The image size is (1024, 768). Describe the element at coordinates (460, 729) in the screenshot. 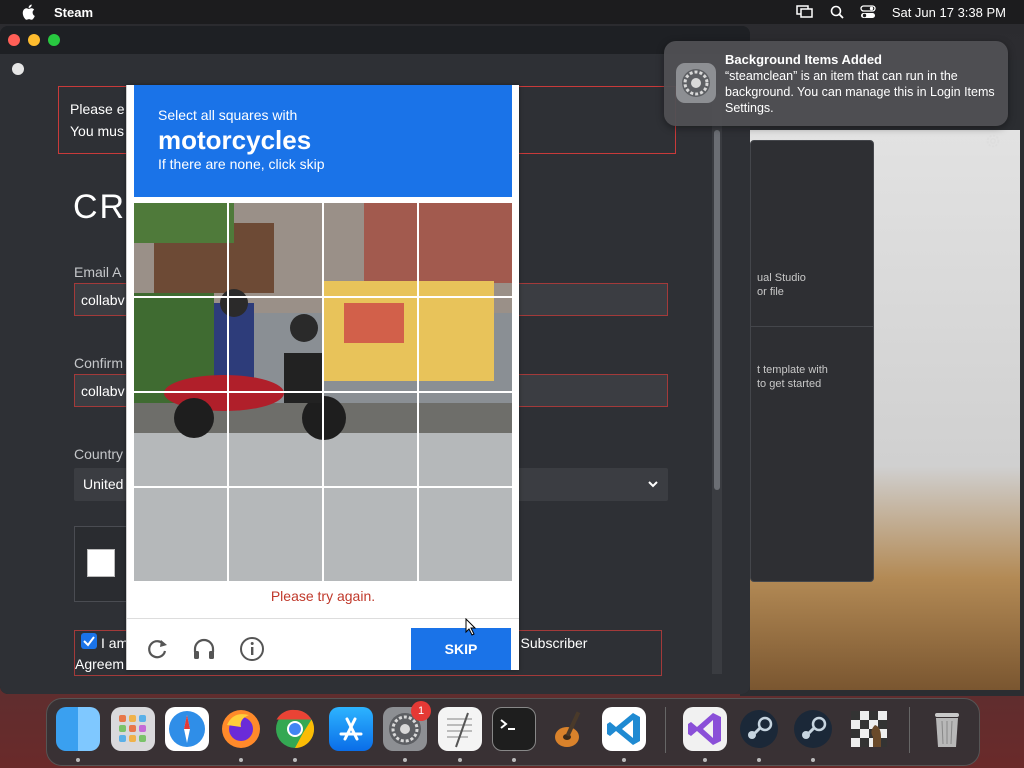

I see `textedit-icon` at that location.